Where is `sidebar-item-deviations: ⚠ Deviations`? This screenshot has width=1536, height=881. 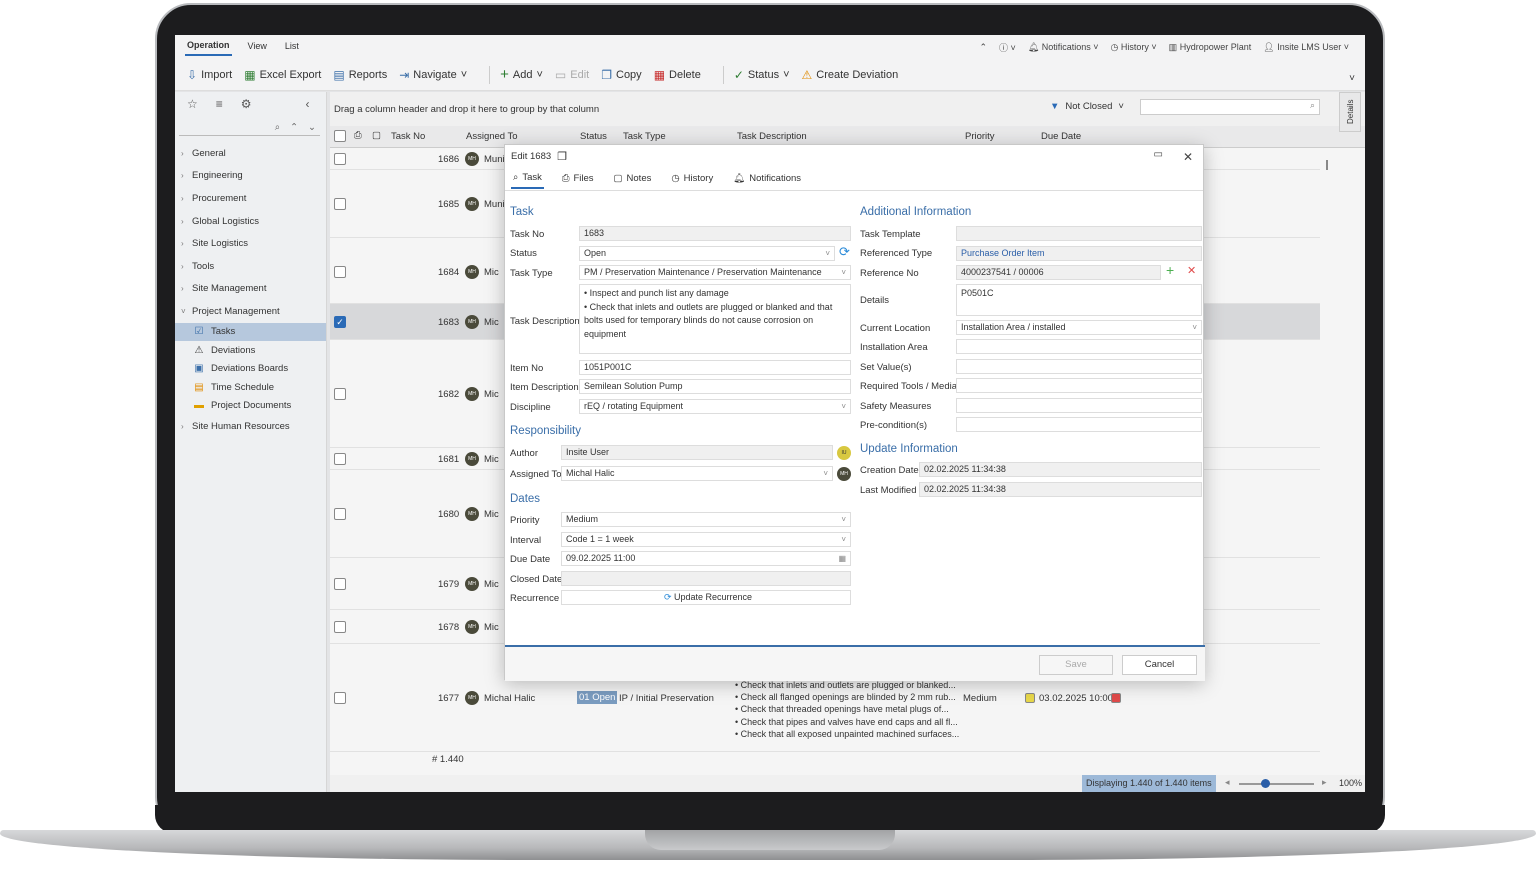
sidebar-item-deviations: ⚠ Deviations is located at coordinates (250, 350).